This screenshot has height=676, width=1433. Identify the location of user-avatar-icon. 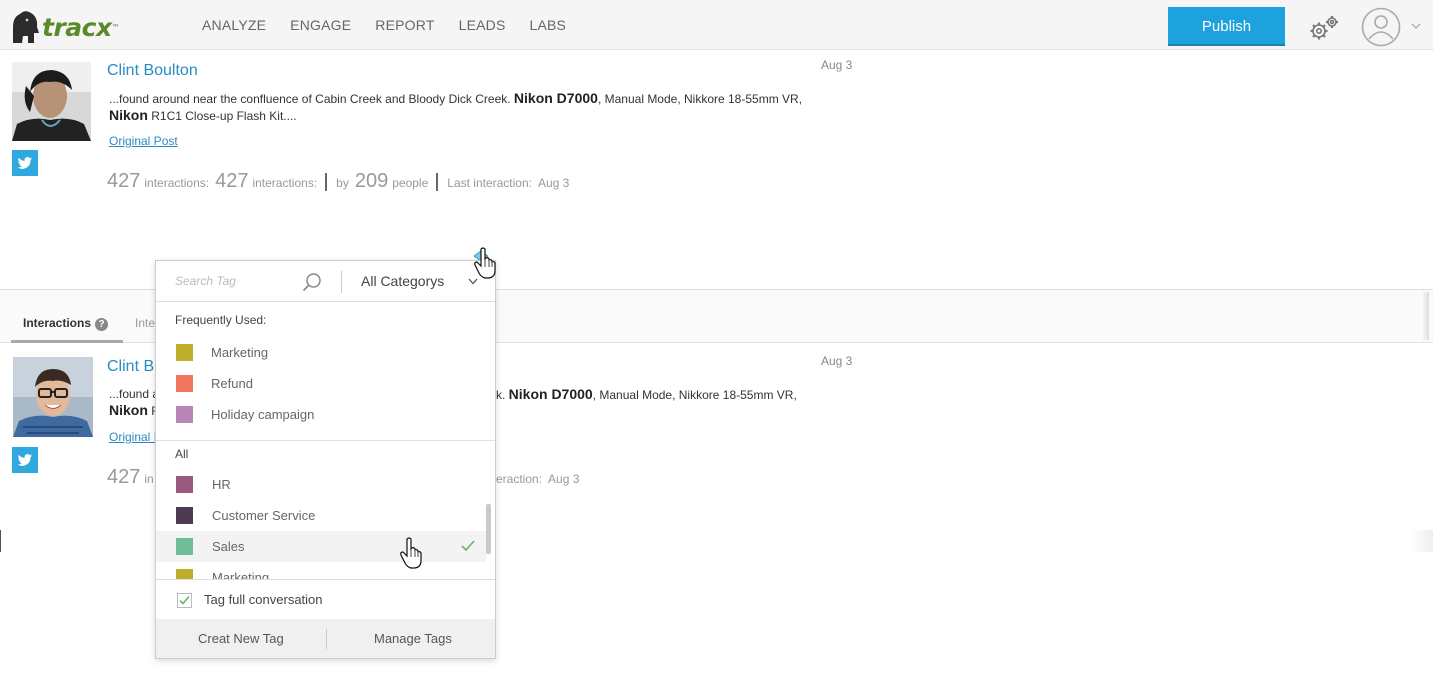
(1381, 27).